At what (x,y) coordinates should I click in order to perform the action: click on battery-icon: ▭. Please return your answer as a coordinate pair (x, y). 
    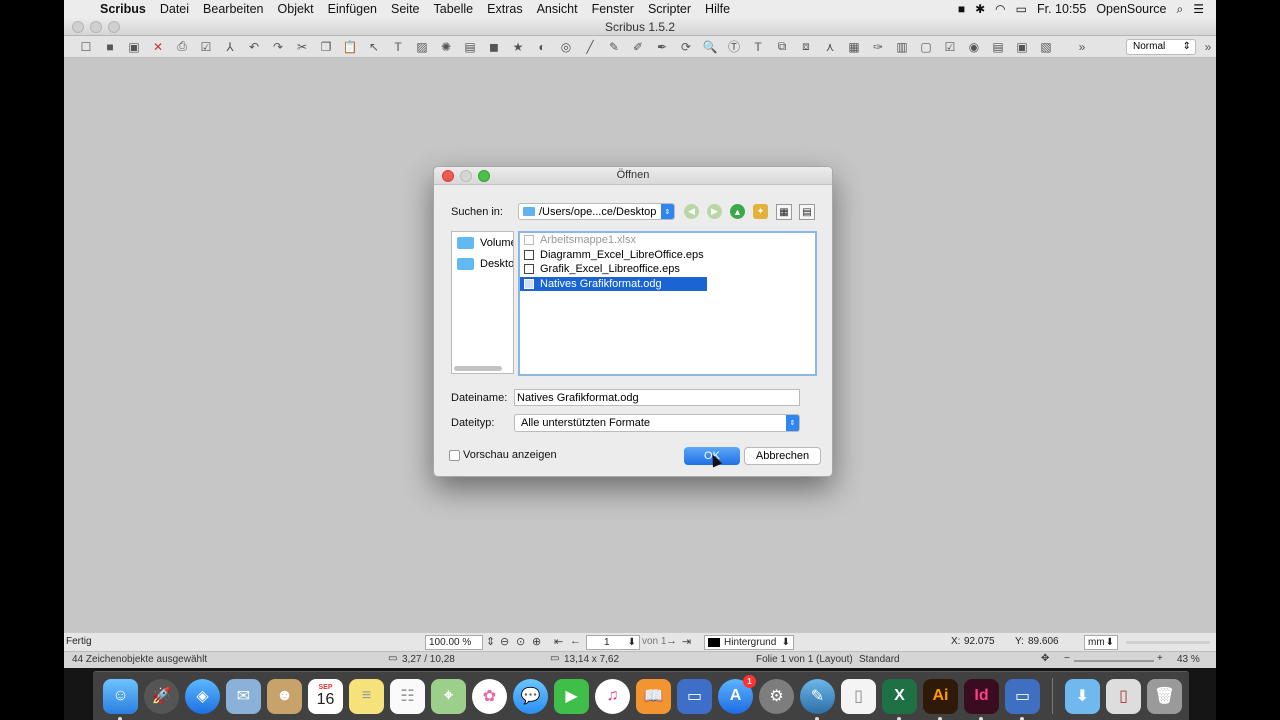
    Looking at the image, I should click on (1021, 9).